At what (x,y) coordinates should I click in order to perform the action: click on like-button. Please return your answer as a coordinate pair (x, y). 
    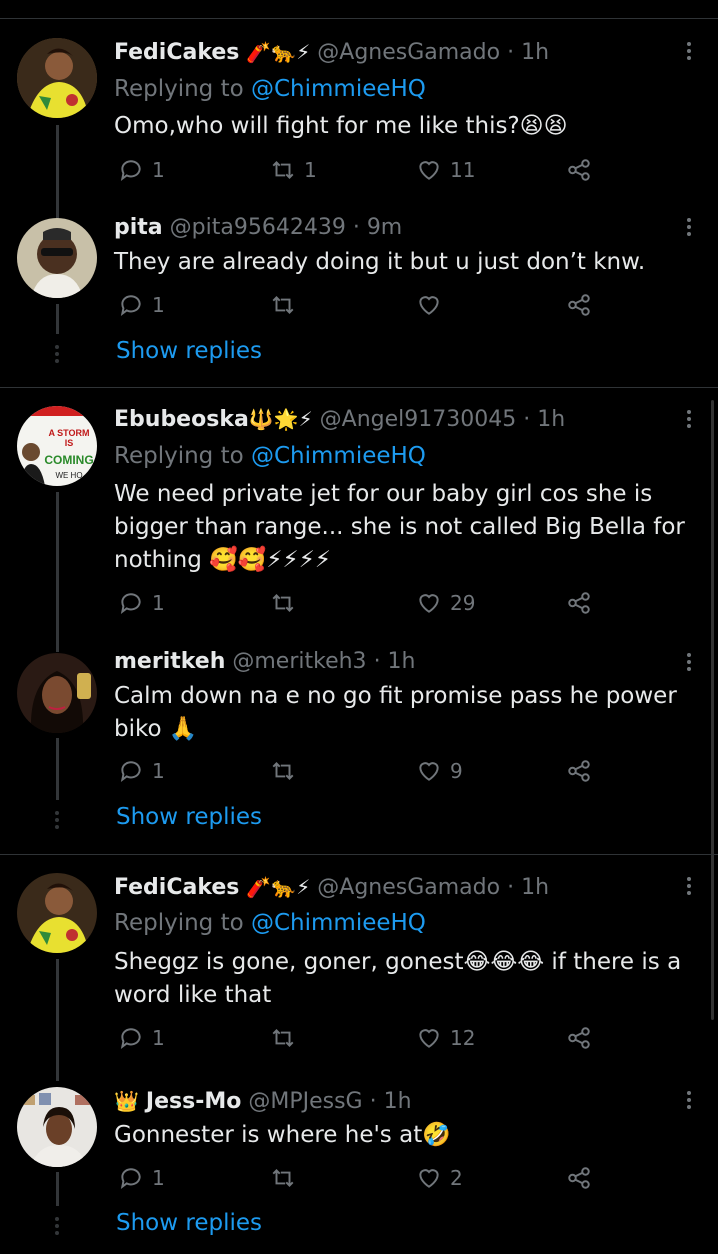
    Looking at the image, I should click on (429, 305).